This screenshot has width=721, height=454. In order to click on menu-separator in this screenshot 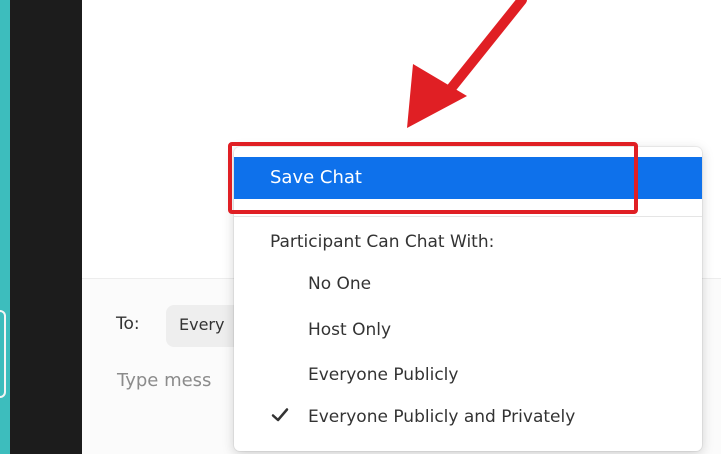, I will do `click(468, 216)`.